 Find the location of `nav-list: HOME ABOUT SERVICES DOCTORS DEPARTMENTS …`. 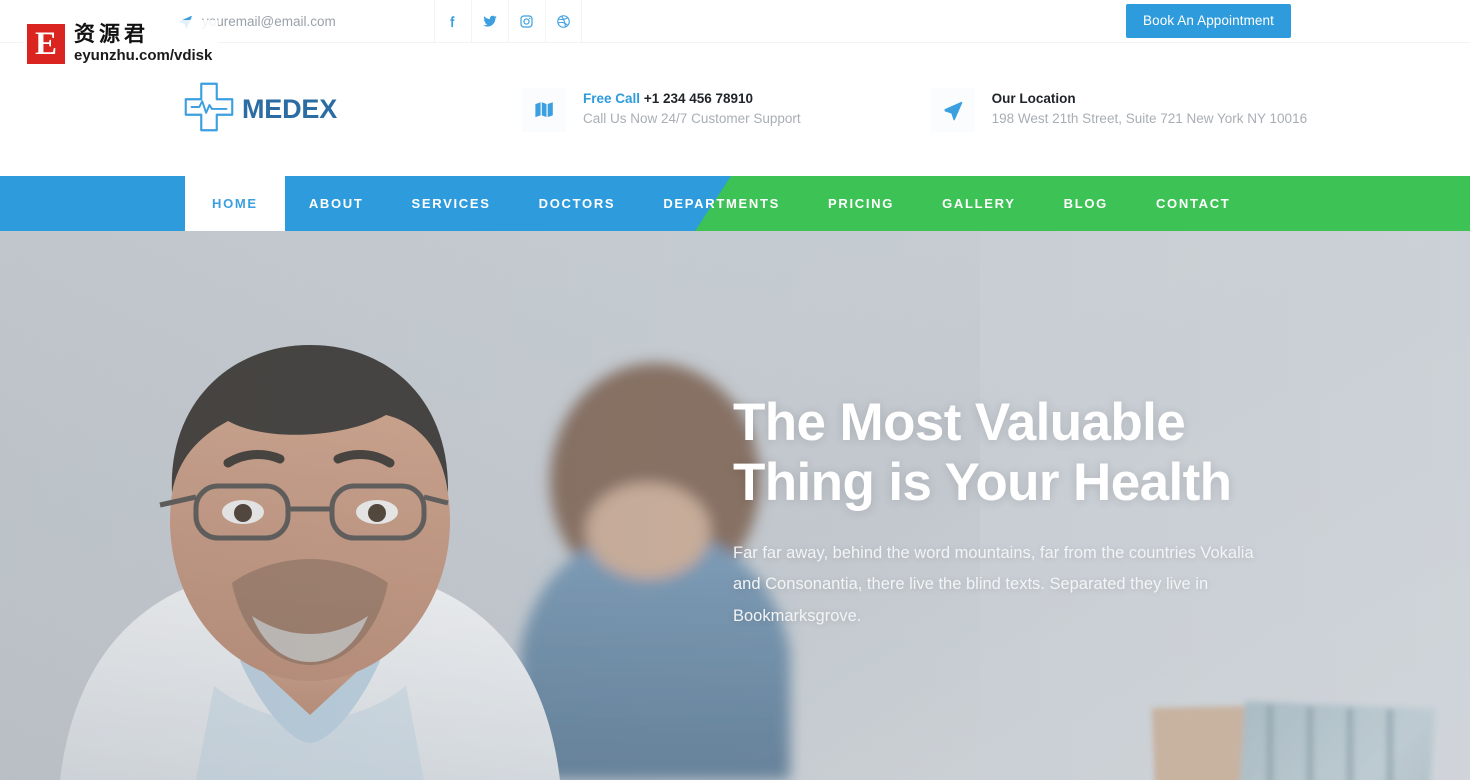

nav-list: HOME ABOUT SERVICES DOCTORS DEPARTMENTS … is located at coordinates (735, 203).